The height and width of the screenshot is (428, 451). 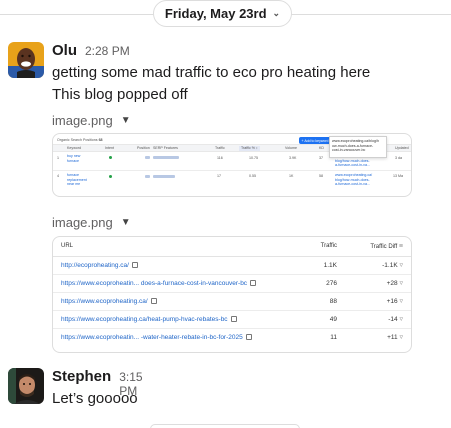 I want to click on tiny-value: 17, so click(x=219, y=176).